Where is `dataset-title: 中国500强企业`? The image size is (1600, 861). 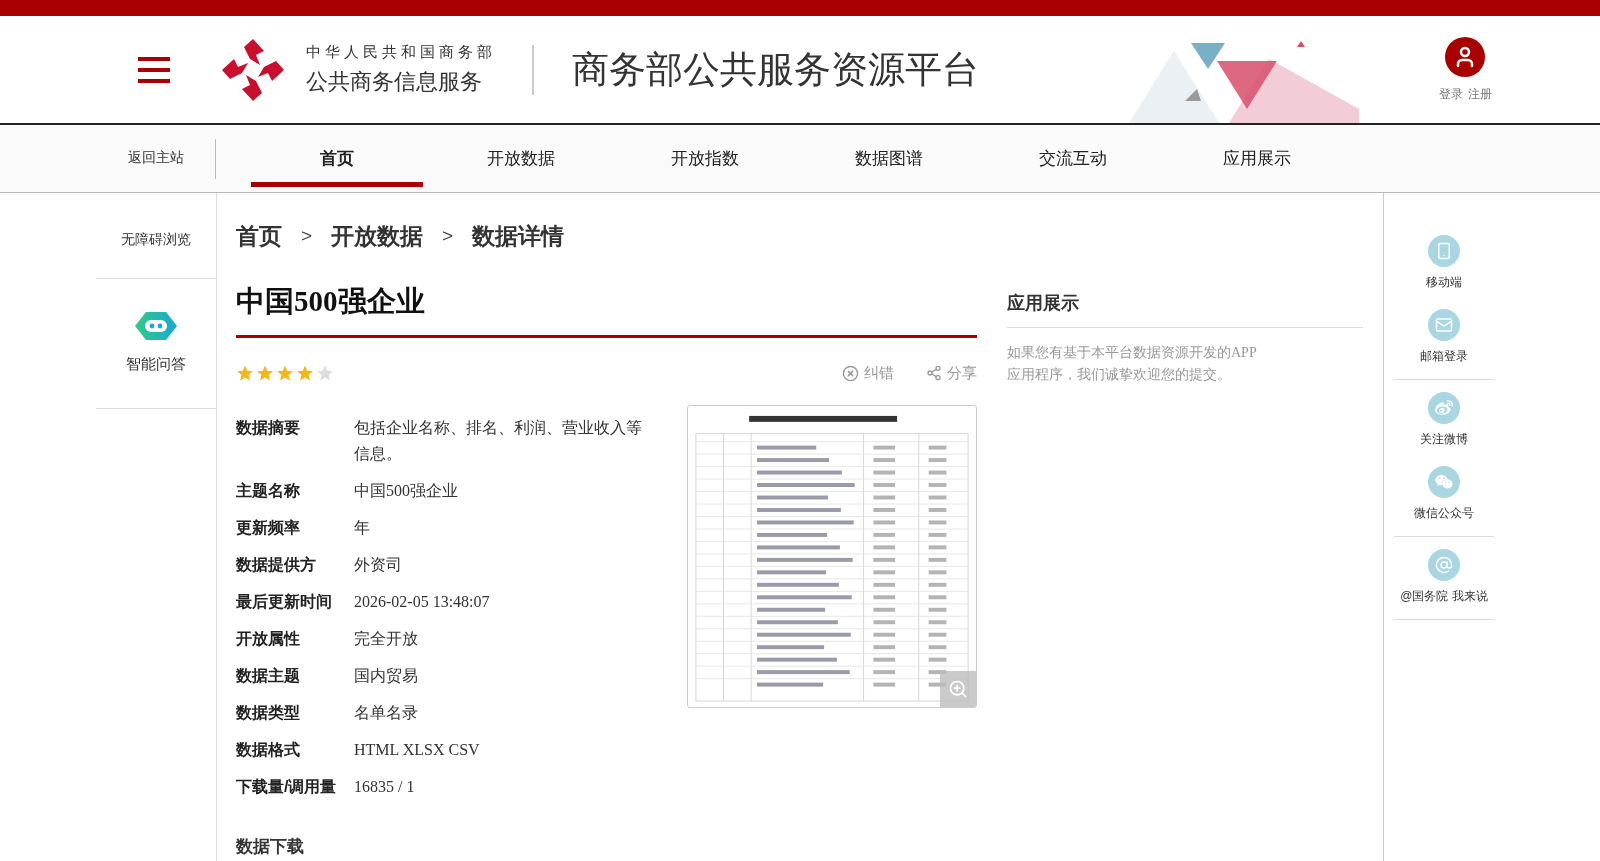
dataset-title: 中国500强企业 is located at coordinates (331, 301).